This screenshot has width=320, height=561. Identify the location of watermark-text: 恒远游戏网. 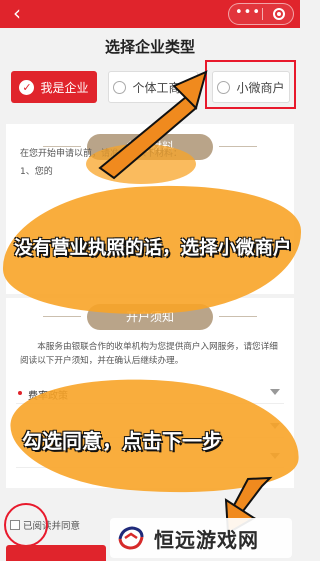
(206, 539).